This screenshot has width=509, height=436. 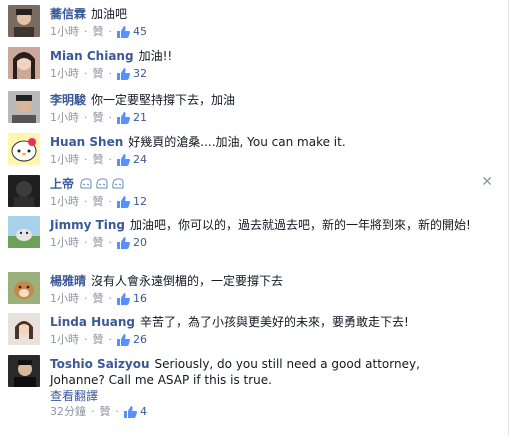 I want to click on comment-meta: 1小時 · 贊 · 12, so click(x=262, y=202).